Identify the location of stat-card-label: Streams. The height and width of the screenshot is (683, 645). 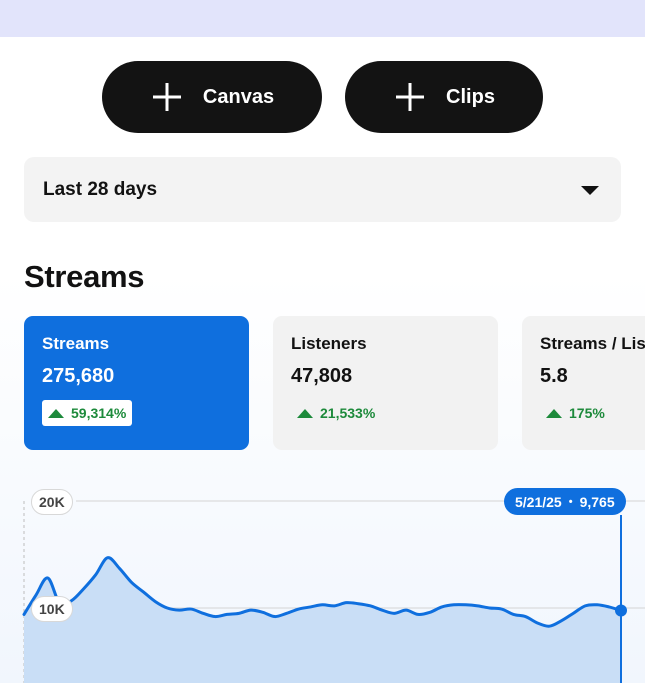
(76, 343).